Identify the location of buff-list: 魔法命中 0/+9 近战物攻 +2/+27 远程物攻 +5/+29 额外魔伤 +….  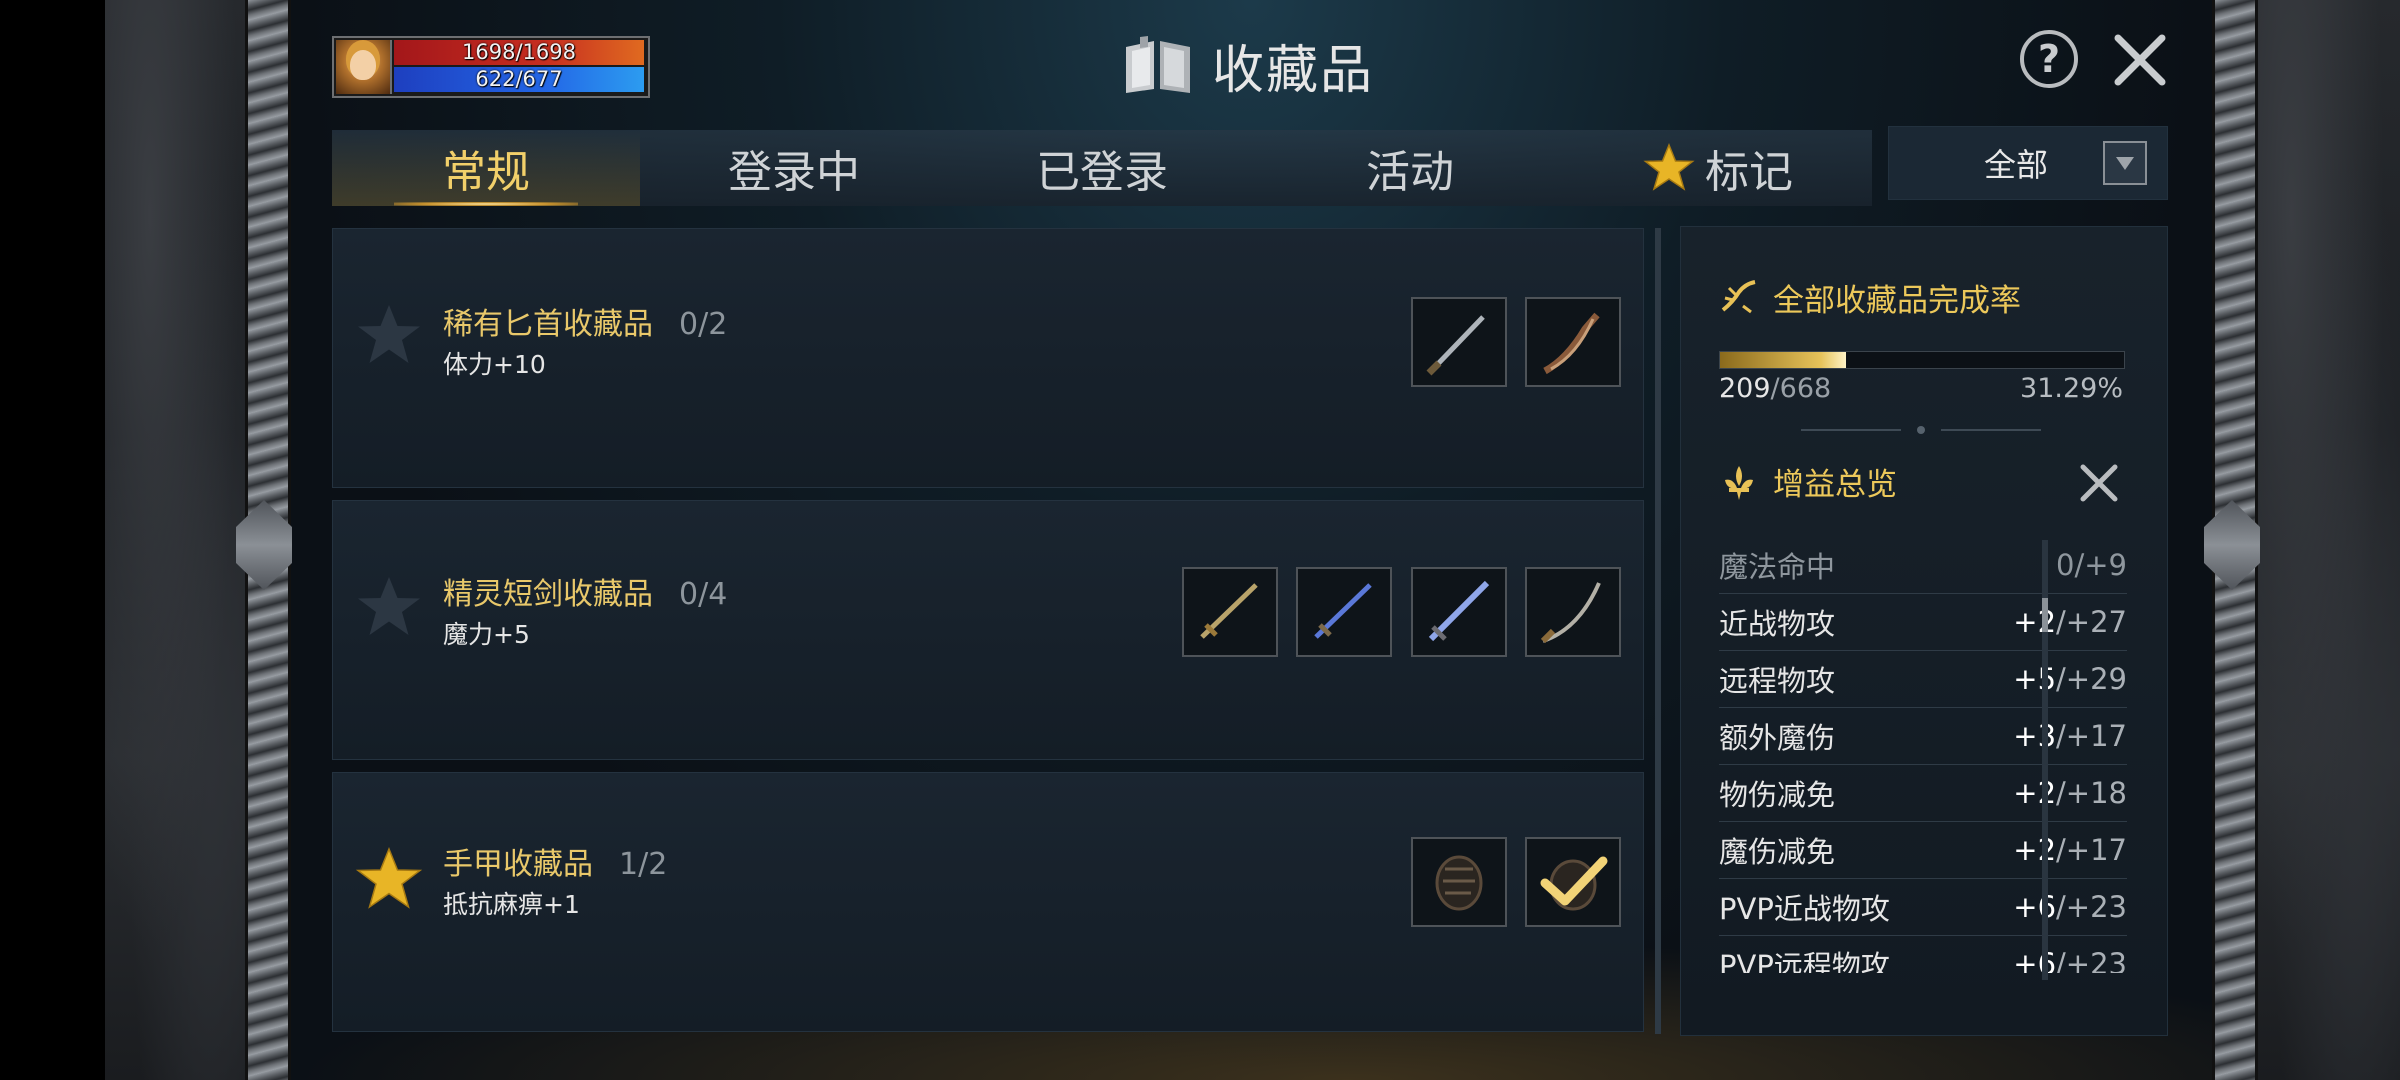
(1923, 755).